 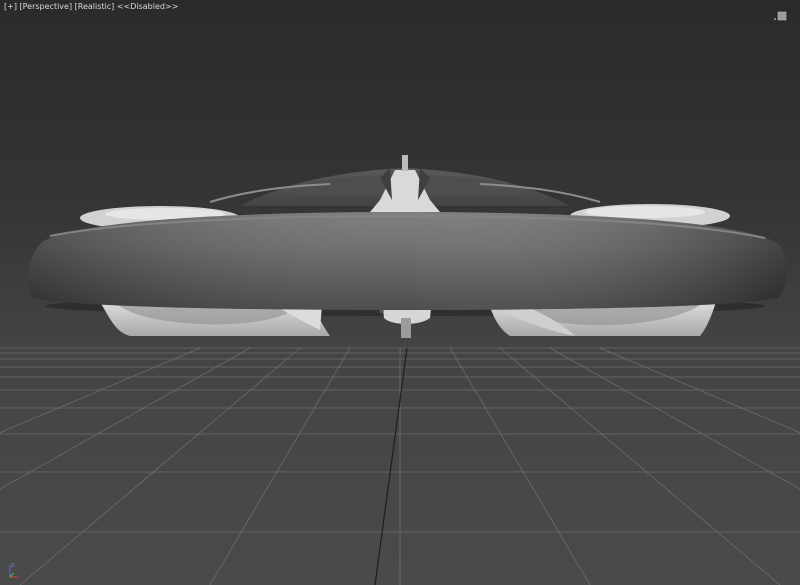 I want to click on viewport-menu-disabled: <<Disabled>>, so click(x=148, y=6).